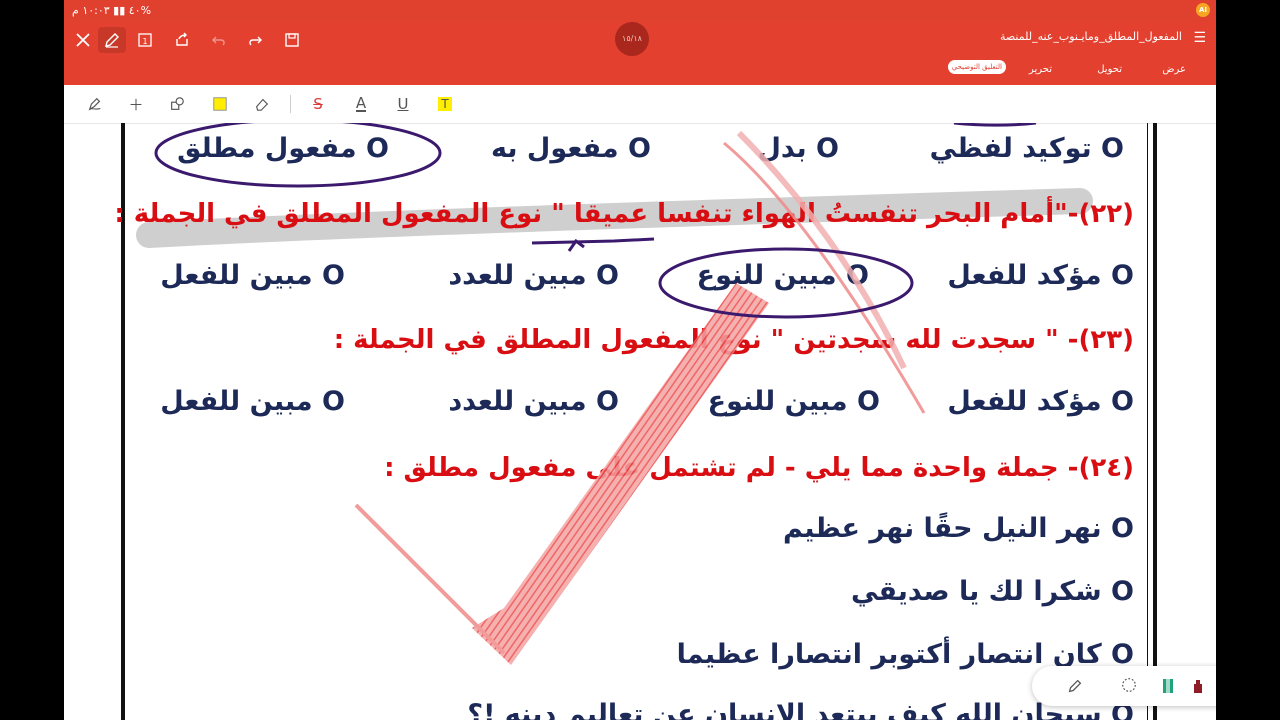 The height and width of the screenshot is (720, 1280). Describe the element at coordinates (112, 40) in the screenshot. I see `pen-edit-icon` at that location.